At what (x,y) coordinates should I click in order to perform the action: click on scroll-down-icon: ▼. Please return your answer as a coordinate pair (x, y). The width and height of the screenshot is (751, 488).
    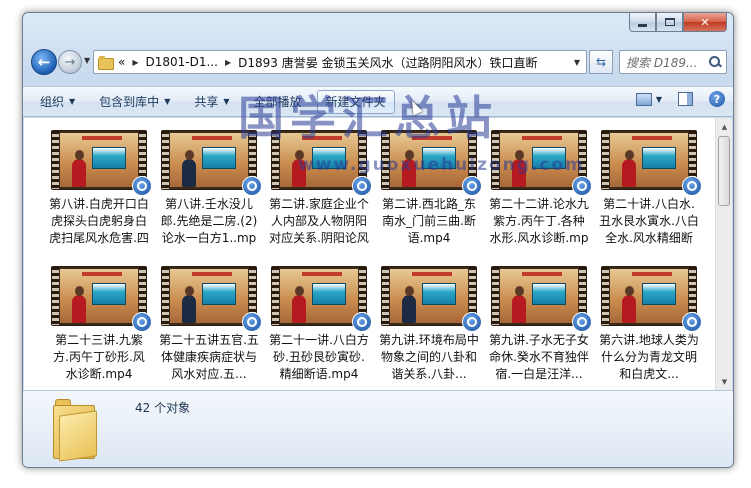
    Looking at the image, I should click on (724, 381).